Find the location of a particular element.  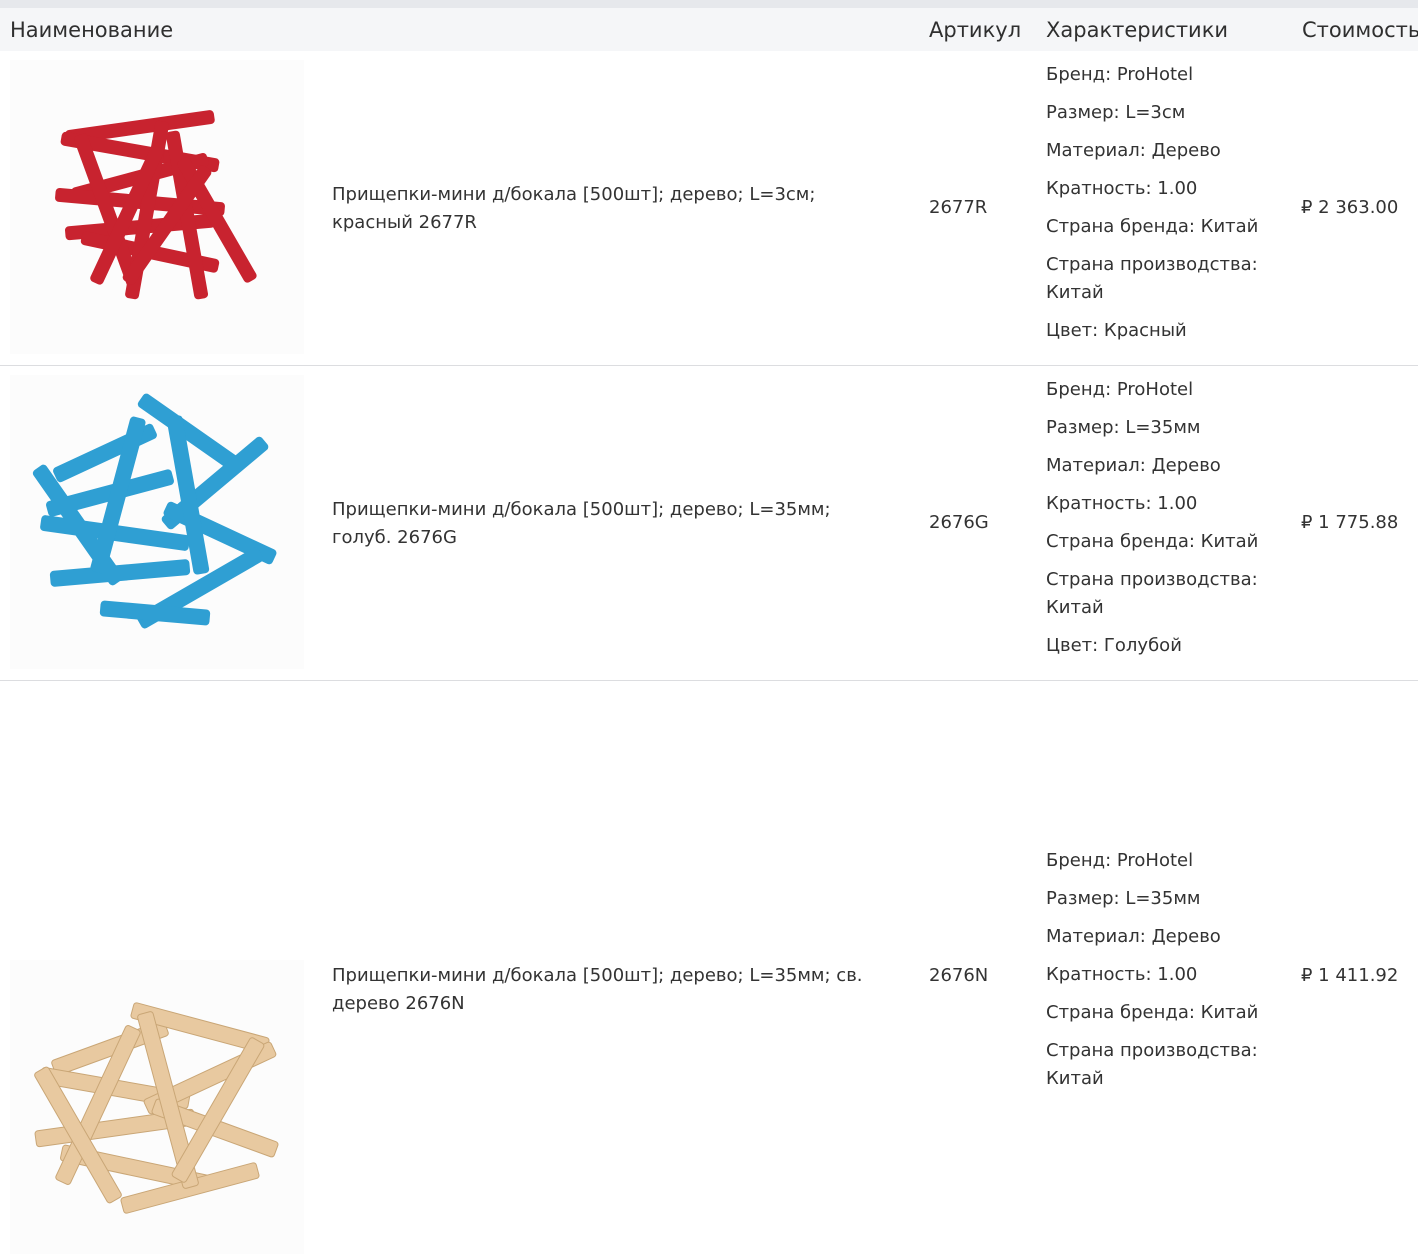

product-price: ₽ 2 363.00 is located at coordinates (1350, 207).